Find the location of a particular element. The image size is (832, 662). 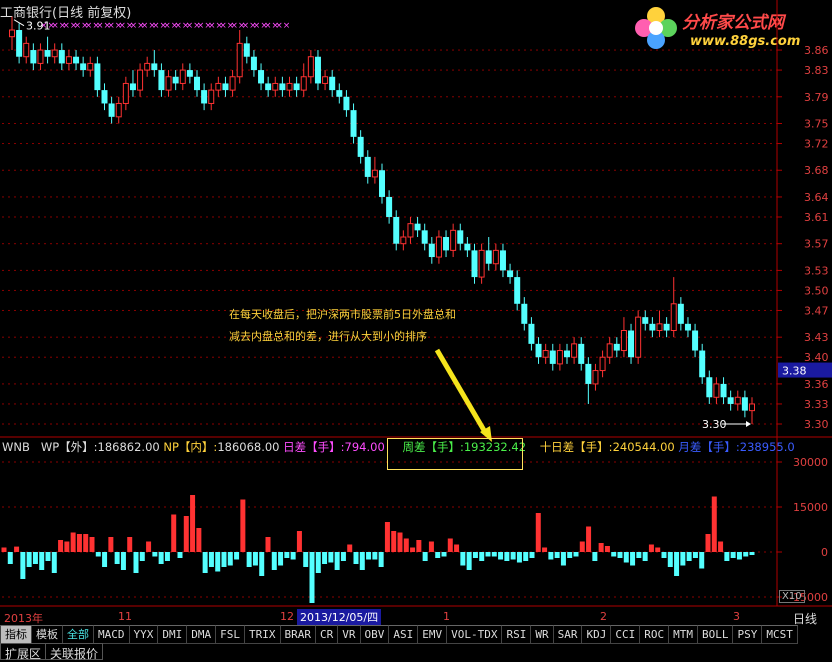

tab-vr: VR is located at coordinates (349, 634).